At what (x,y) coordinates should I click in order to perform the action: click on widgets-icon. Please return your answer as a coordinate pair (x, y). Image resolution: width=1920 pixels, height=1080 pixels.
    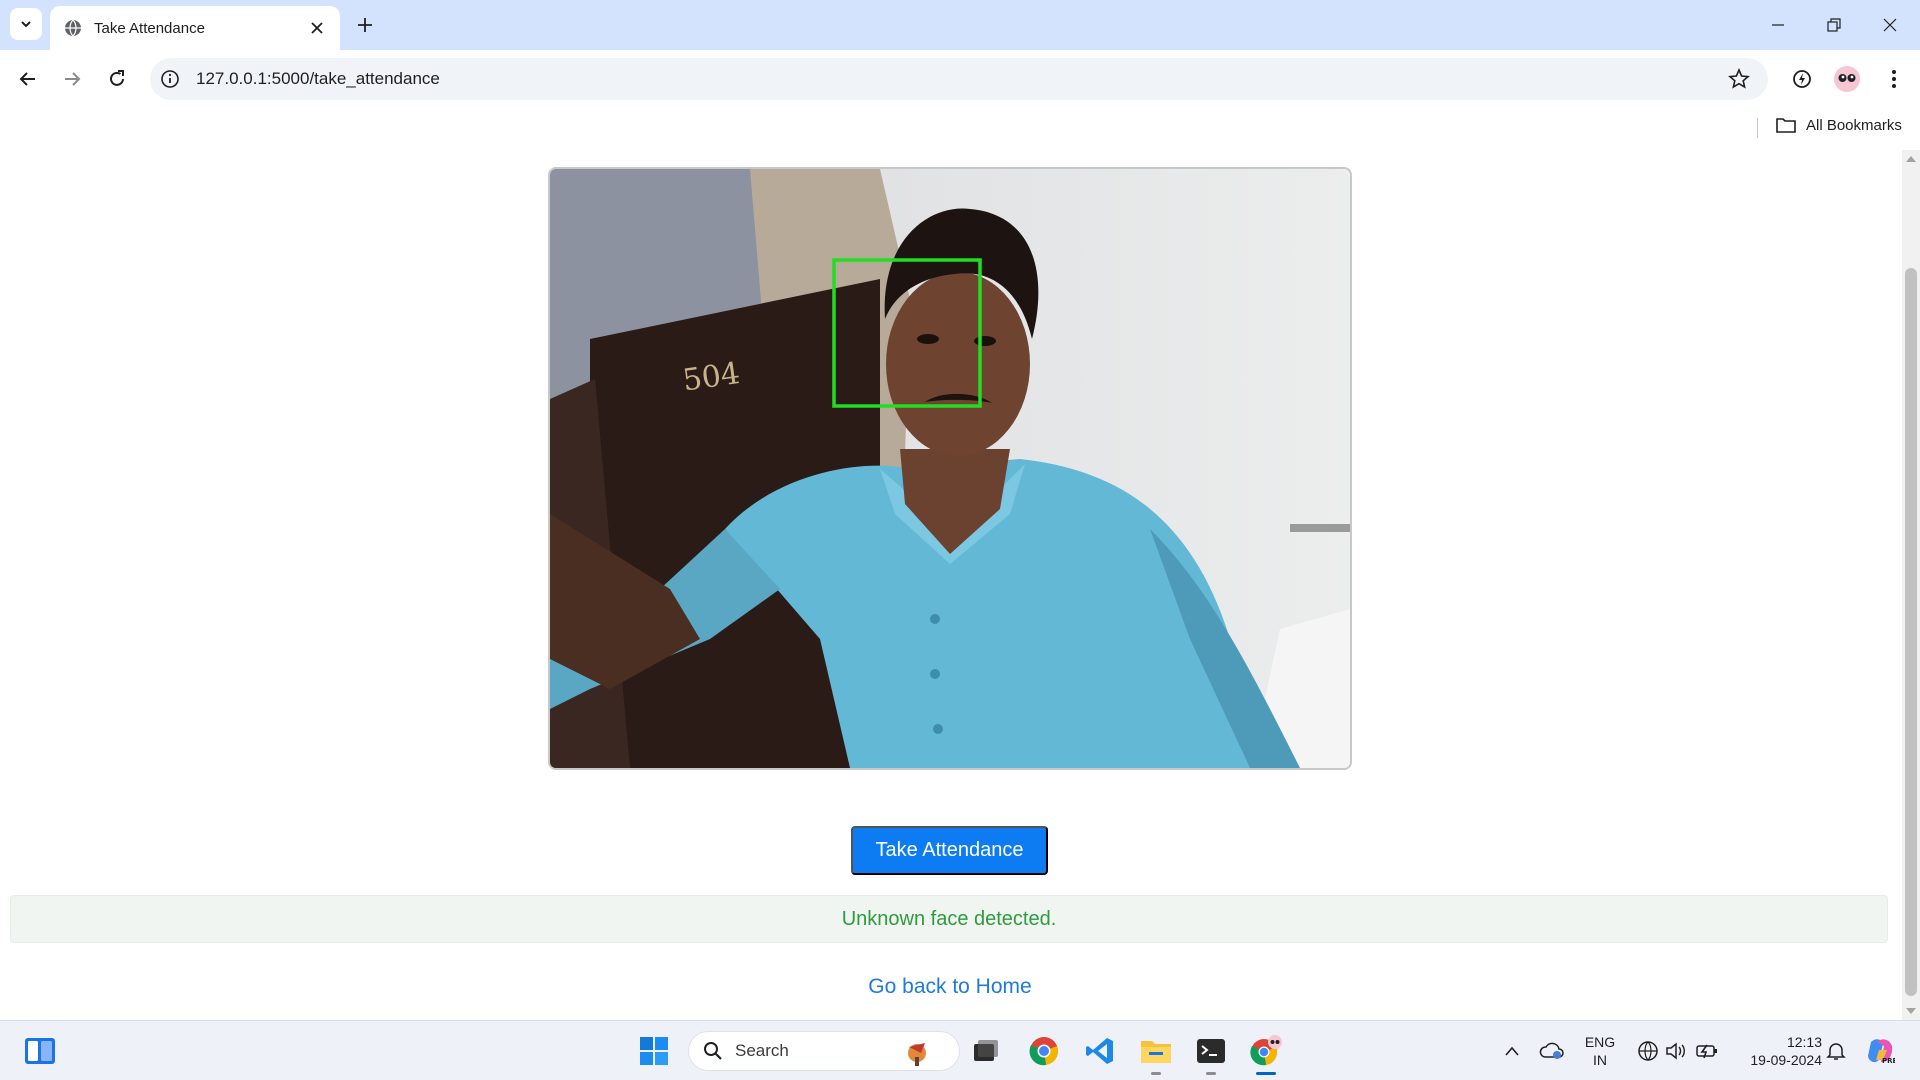
    Looking at the image, I should click on (40, 1051).